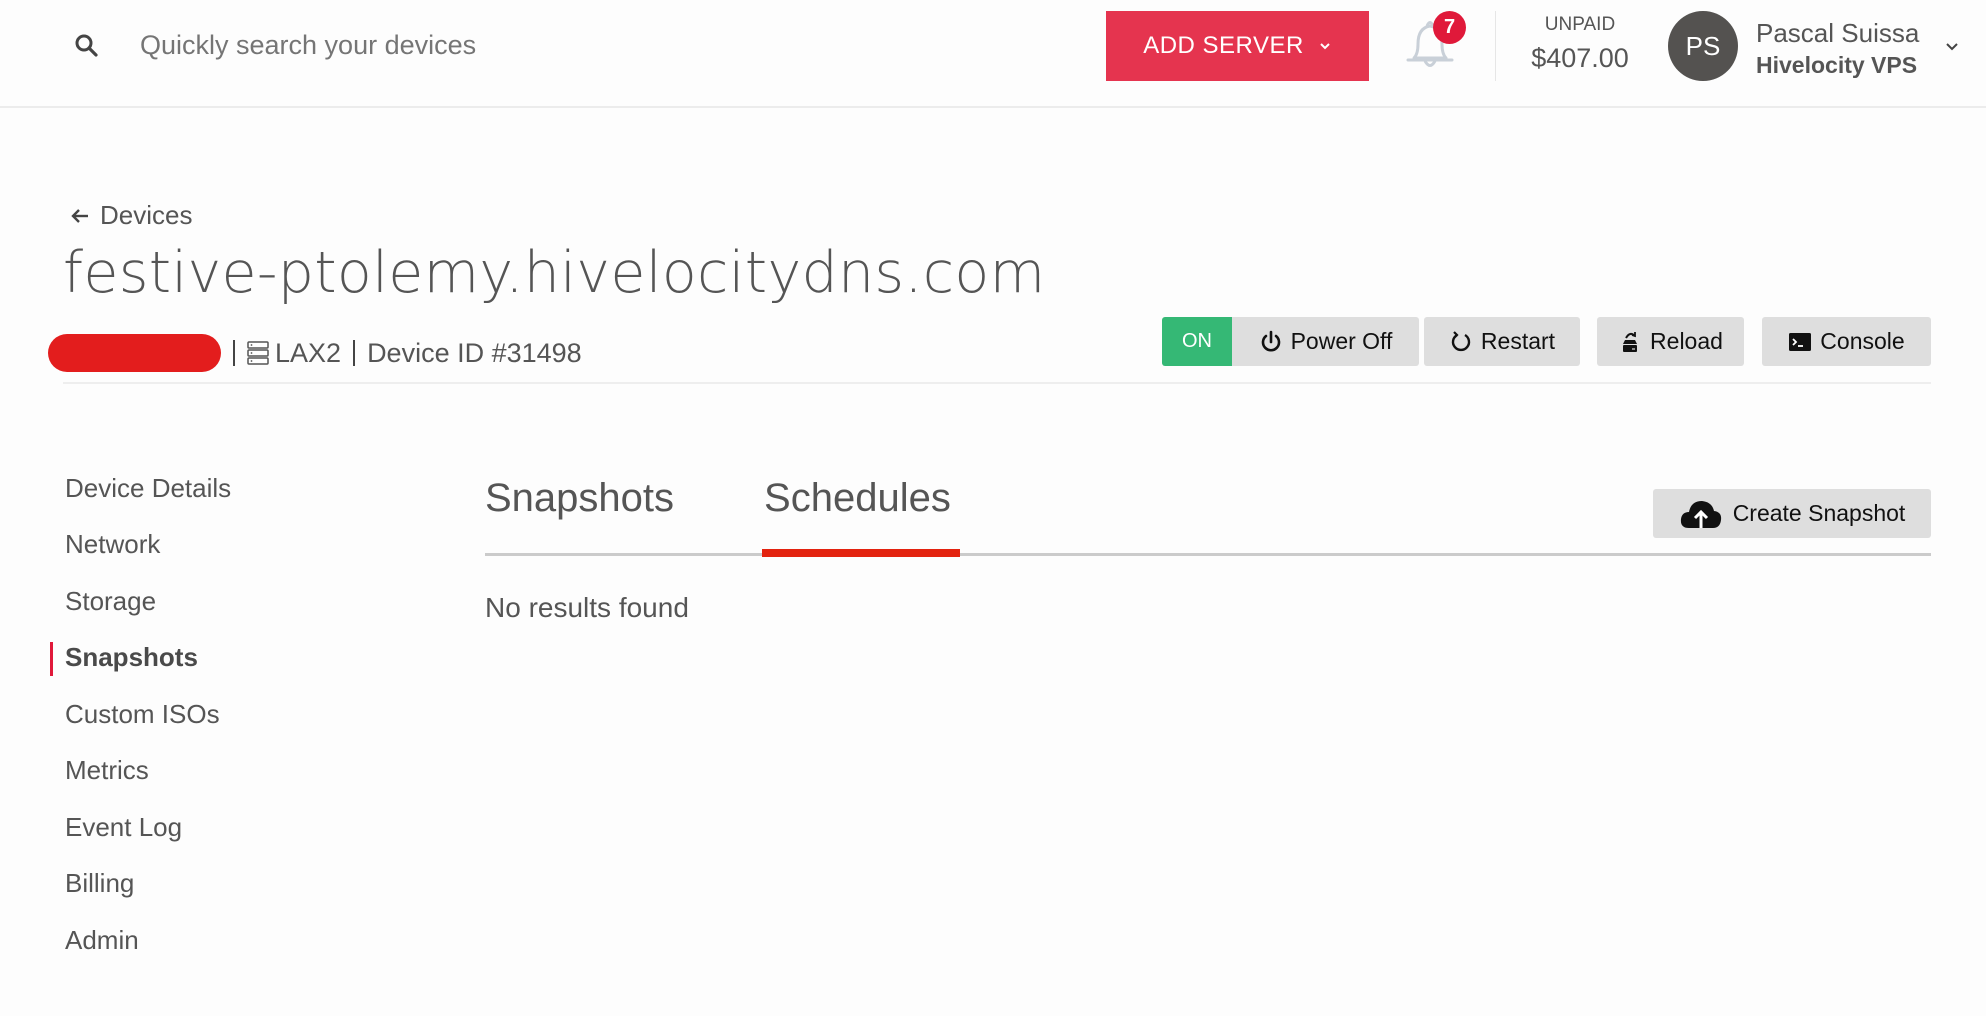 The height and width of the screenshot is (1016, 1986). Describe the element at coordinates (1686, 341) in the screenshot. I see `reload-label: Reload` at that location.